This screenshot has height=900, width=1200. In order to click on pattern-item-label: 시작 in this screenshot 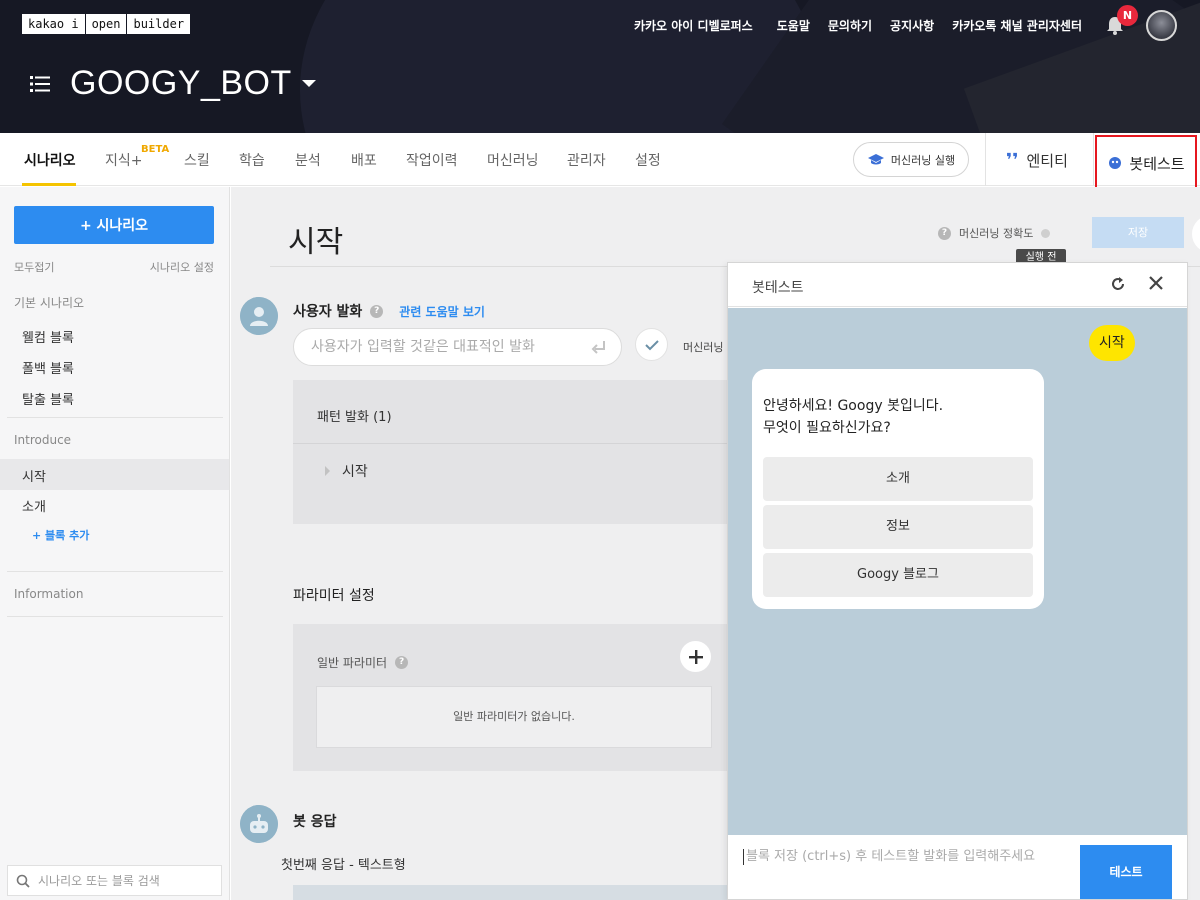, I will do `click(355, 472)`.